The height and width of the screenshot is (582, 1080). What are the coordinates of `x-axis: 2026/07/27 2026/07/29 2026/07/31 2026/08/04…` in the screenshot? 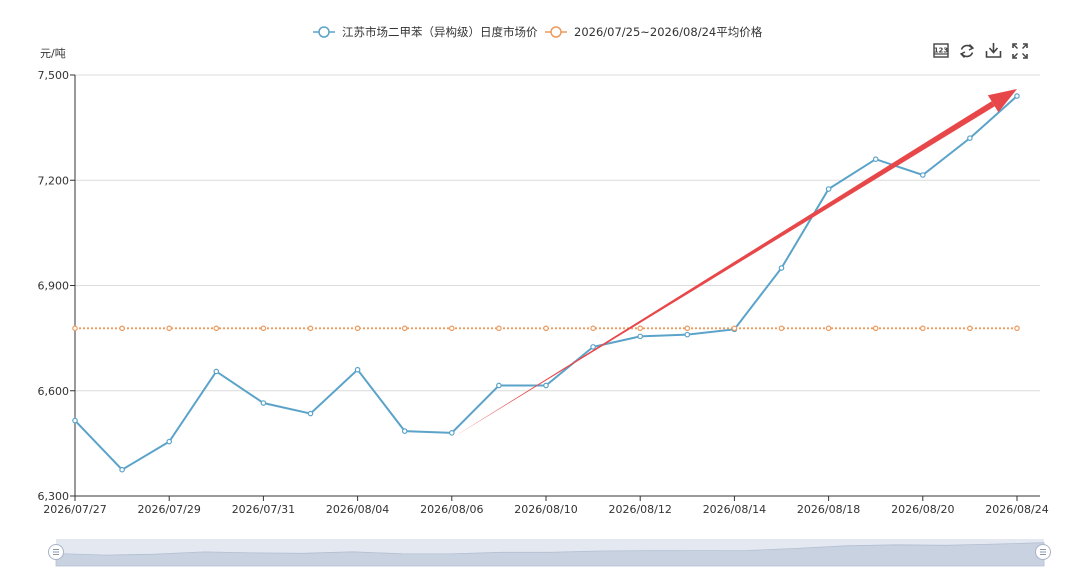 It's located at (546, 505).